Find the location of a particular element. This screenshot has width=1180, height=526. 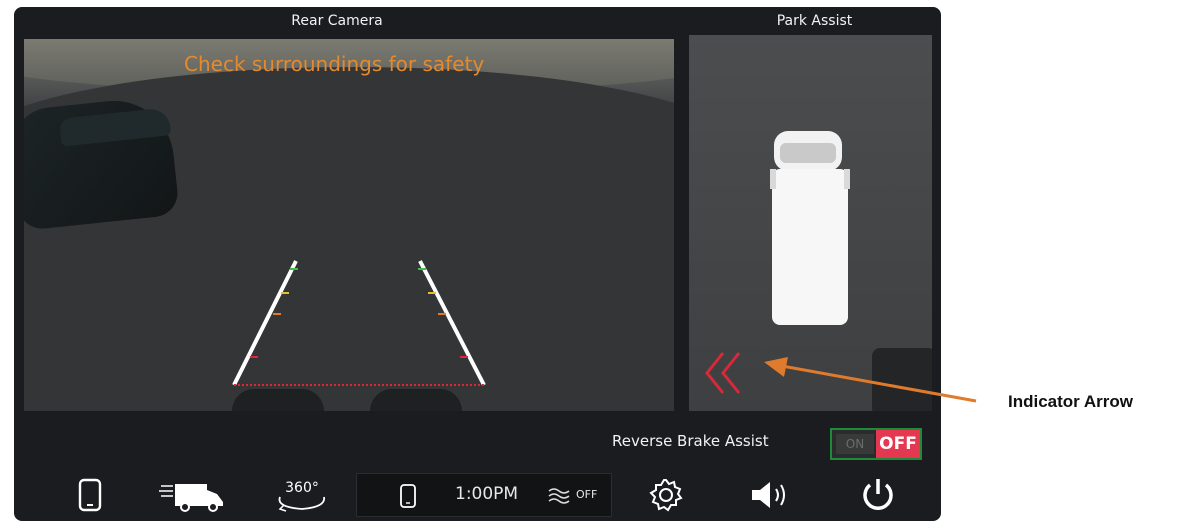

callout-arrow-line is located at coordinates (879, 383).